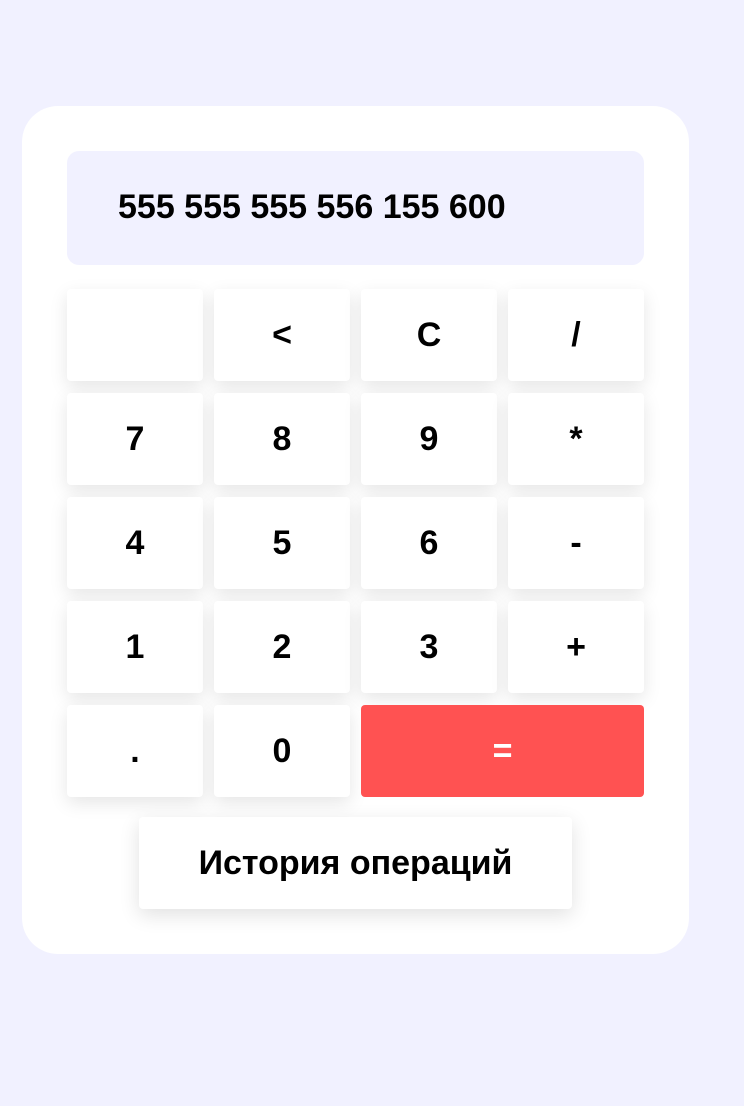 The image size is (744, 1106). I want to click on history-button: История операций, so click(355, 863).